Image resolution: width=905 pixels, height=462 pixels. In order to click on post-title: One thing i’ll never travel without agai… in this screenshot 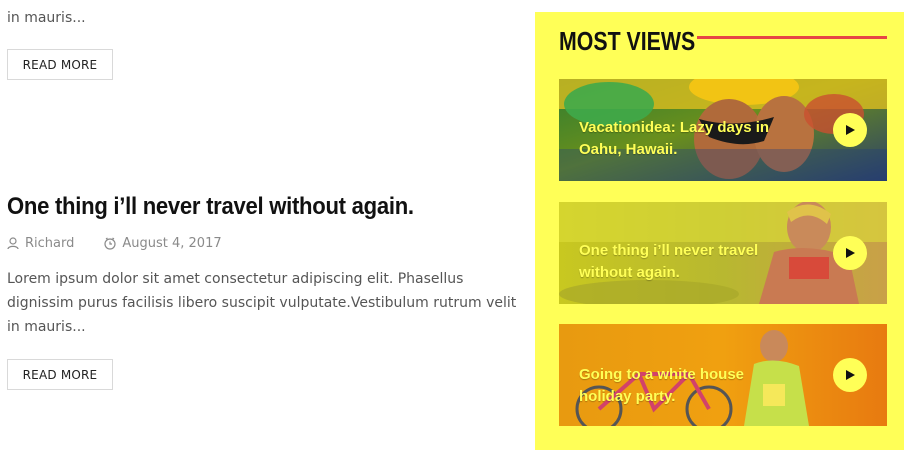, I will do `click(210, 207)`.